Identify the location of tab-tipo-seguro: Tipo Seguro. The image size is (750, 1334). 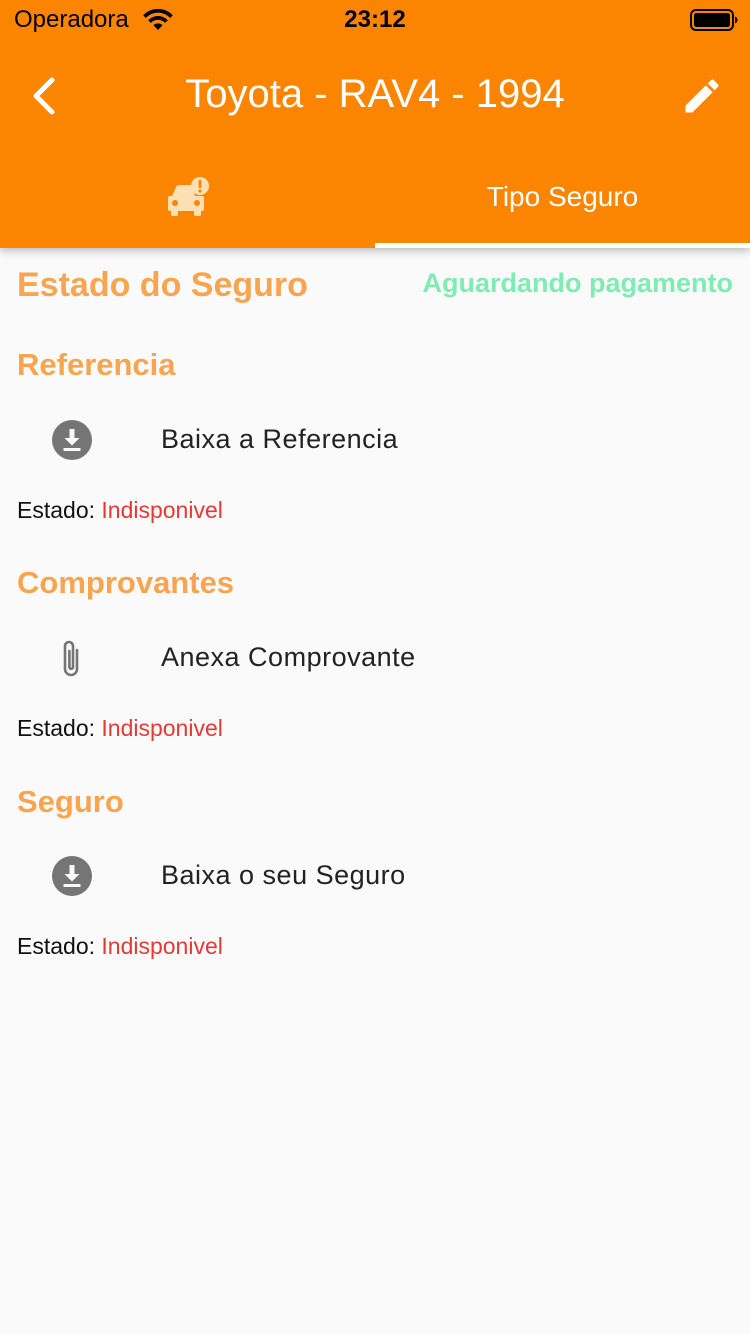
(562, 199).